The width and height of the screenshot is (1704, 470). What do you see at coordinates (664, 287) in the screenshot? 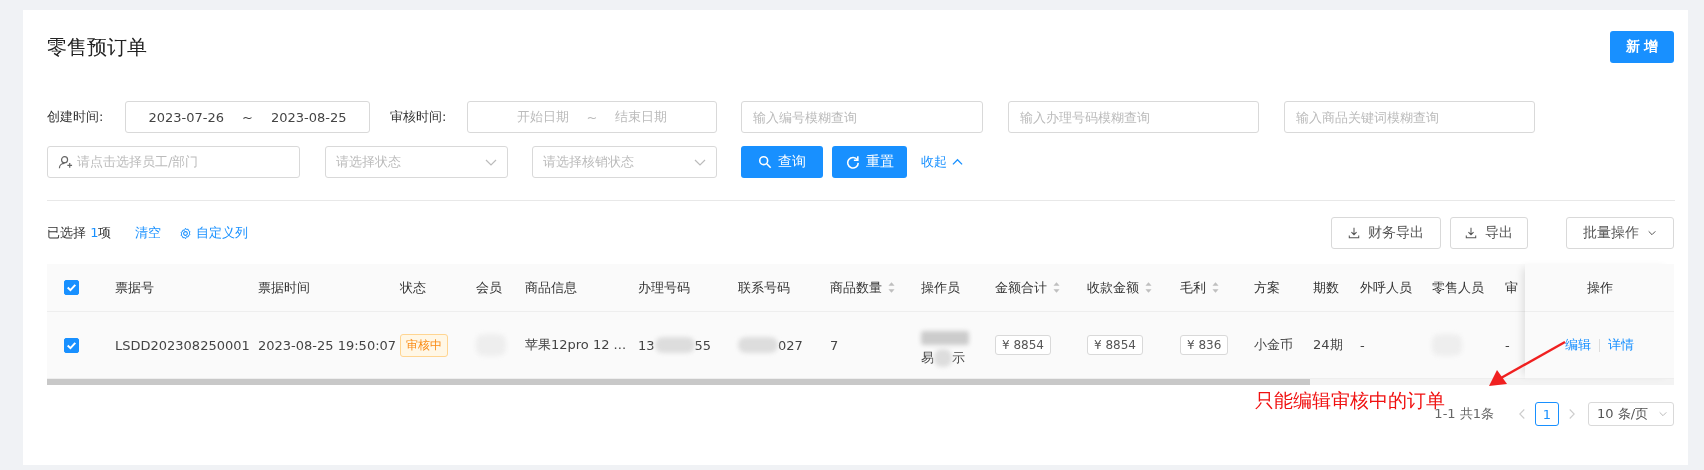
I see `column-header: 办理号码` at bounding box center [664, 287].